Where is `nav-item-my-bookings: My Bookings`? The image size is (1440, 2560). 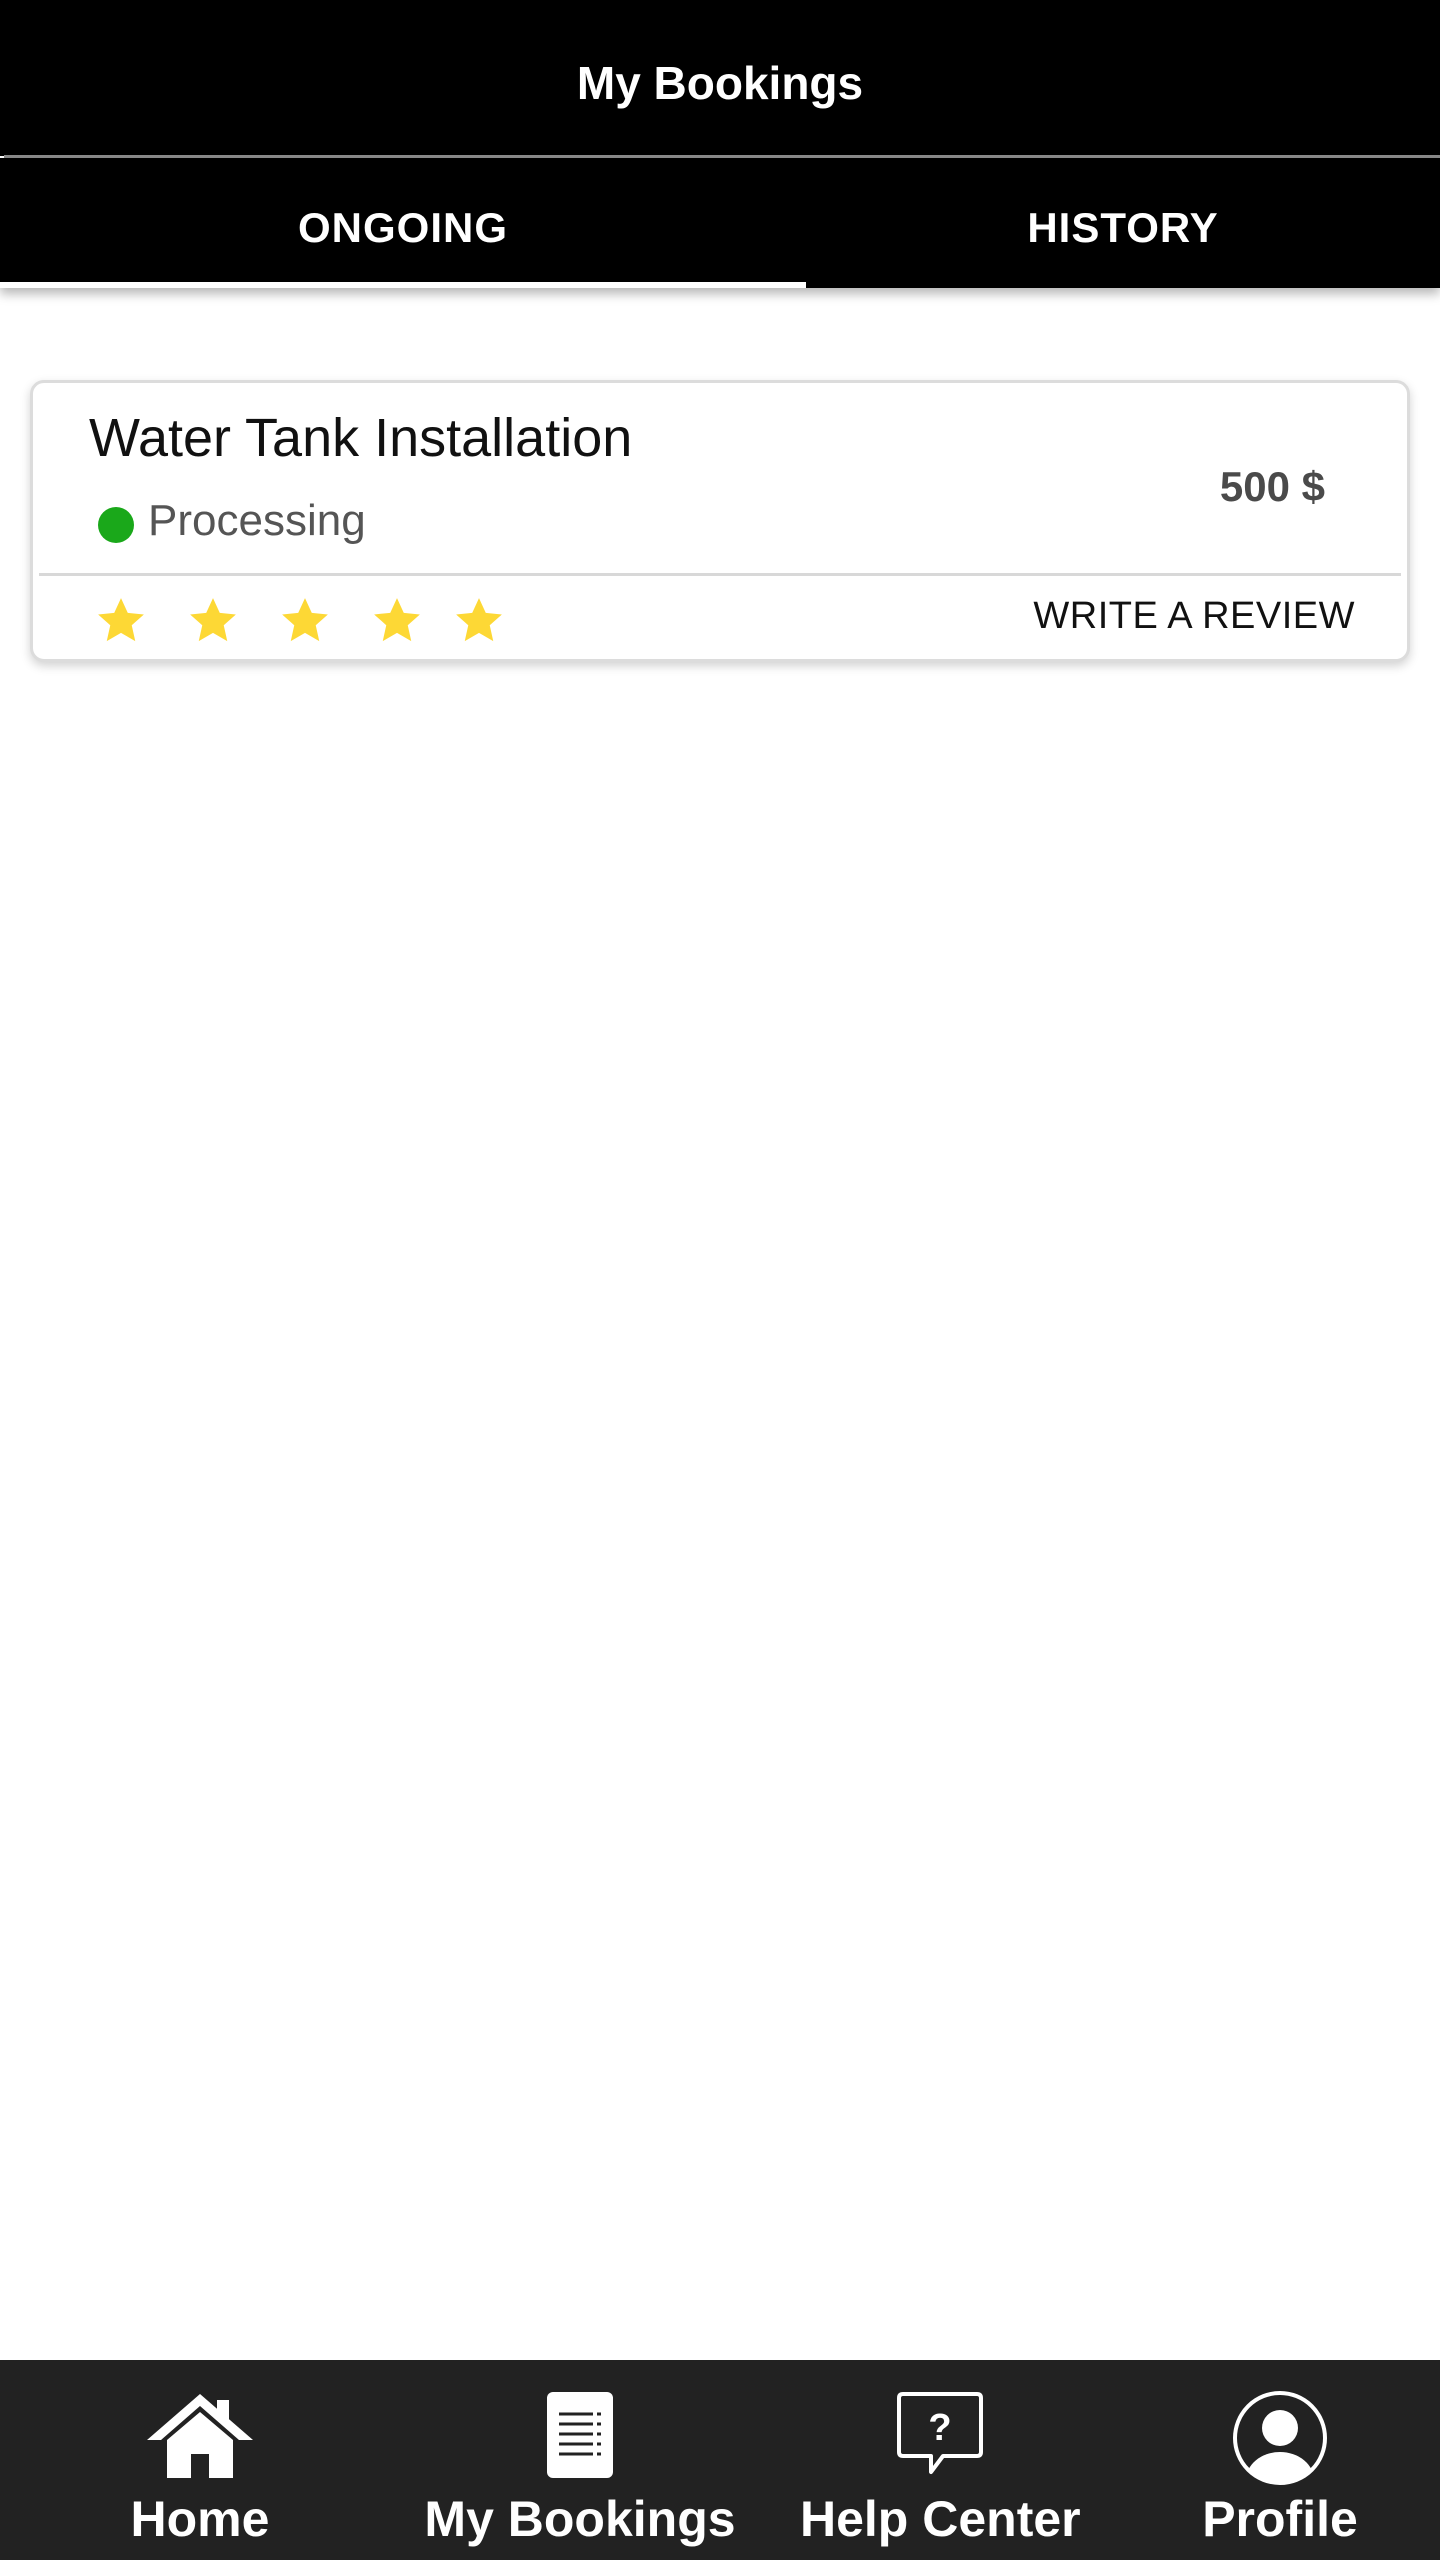
nav-item-my-bookings: My Bookings is located at coordinates (580, 2460).